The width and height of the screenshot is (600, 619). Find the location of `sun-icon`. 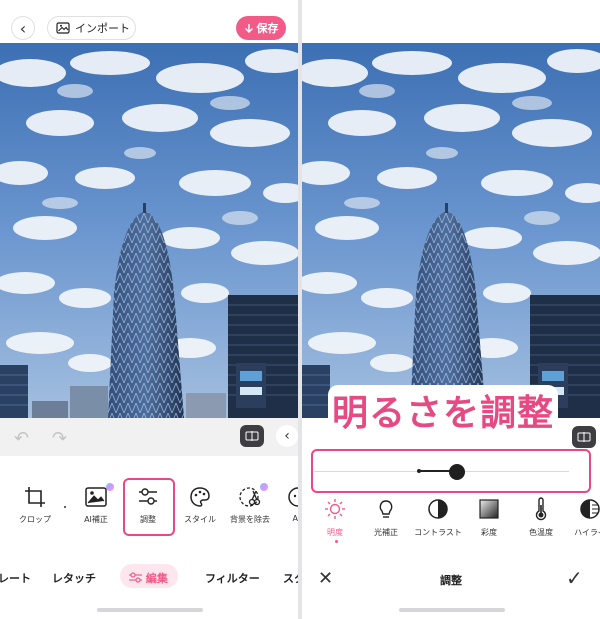

sun-icon is located at coordinates (335, 509).